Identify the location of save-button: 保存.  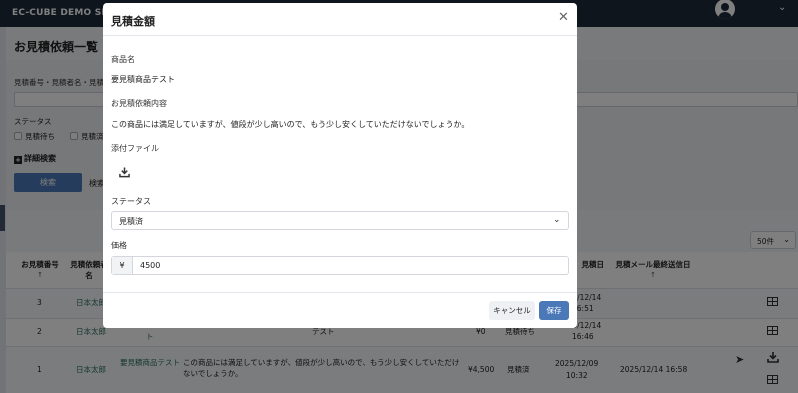
(554, 310).